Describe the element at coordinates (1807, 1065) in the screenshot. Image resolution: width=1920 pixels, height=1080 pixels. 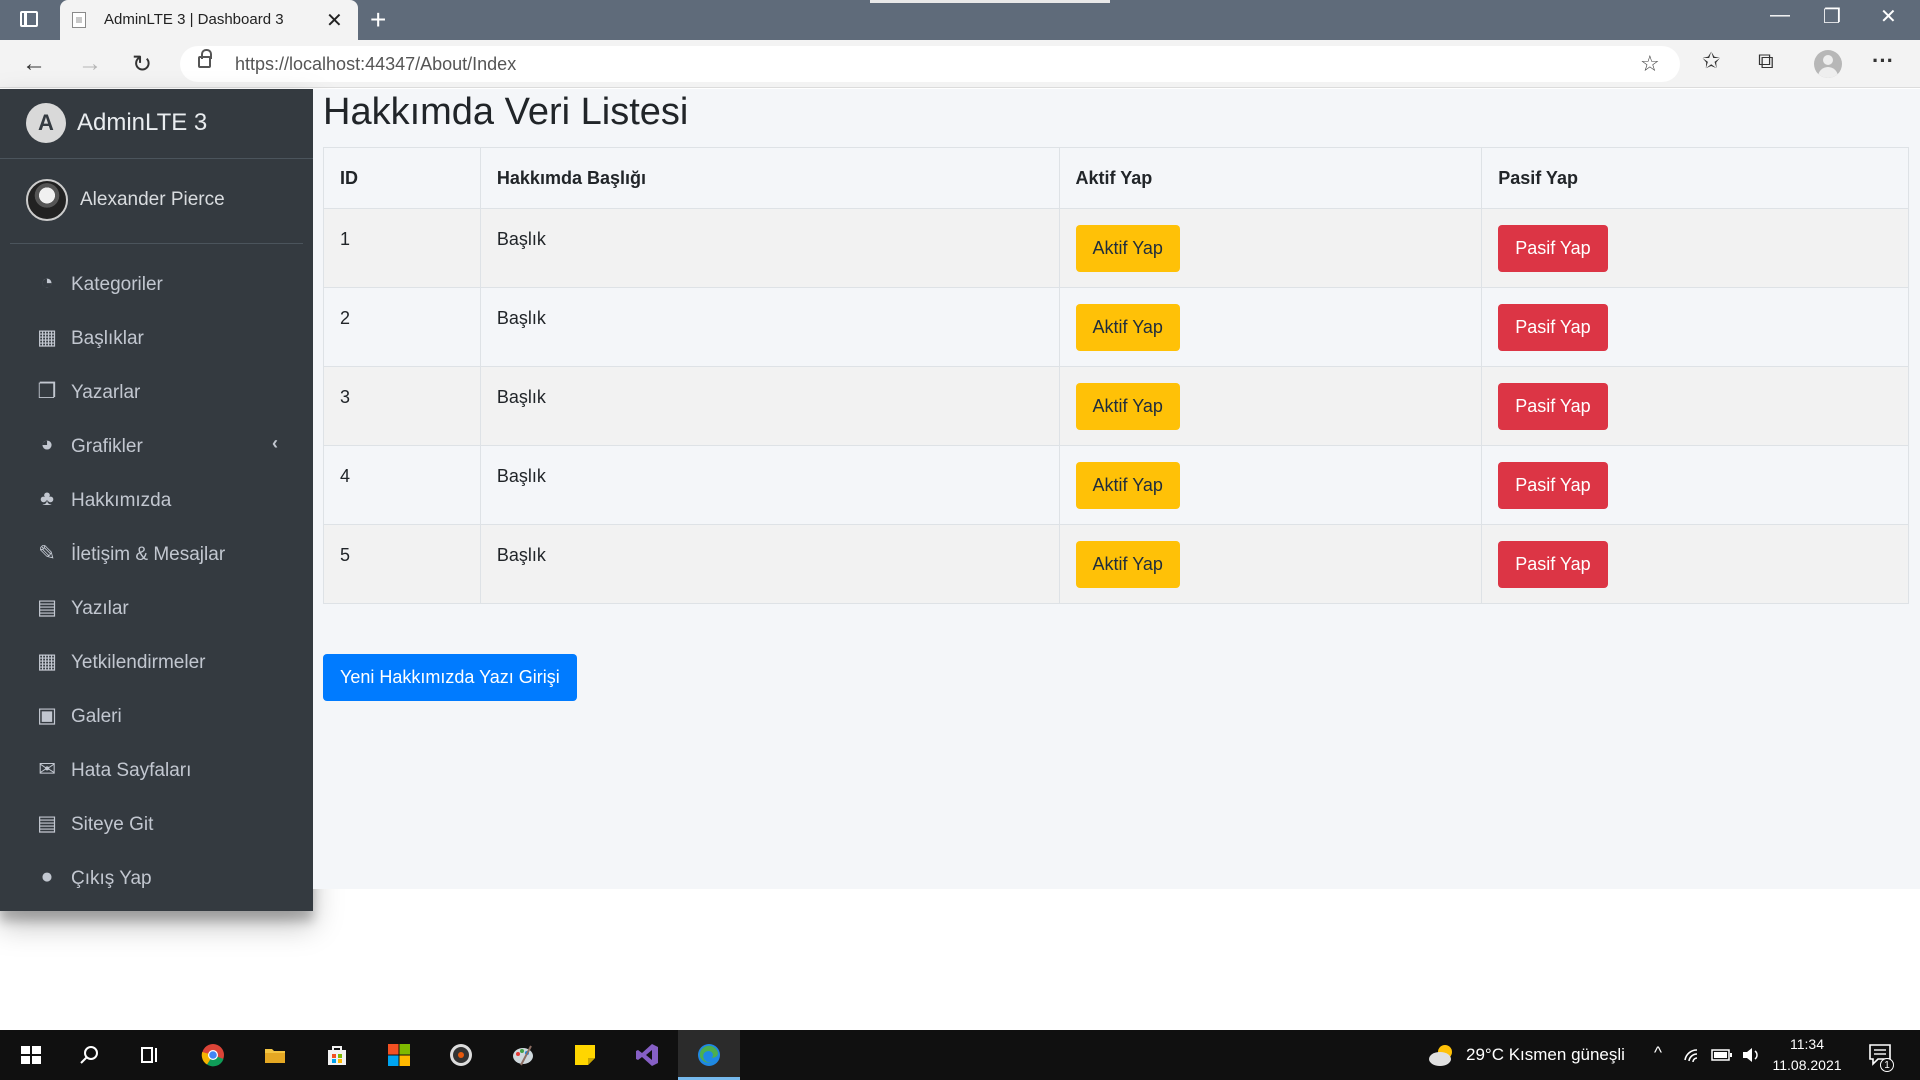
I see `clock-date: 11.08.2021` at that location.